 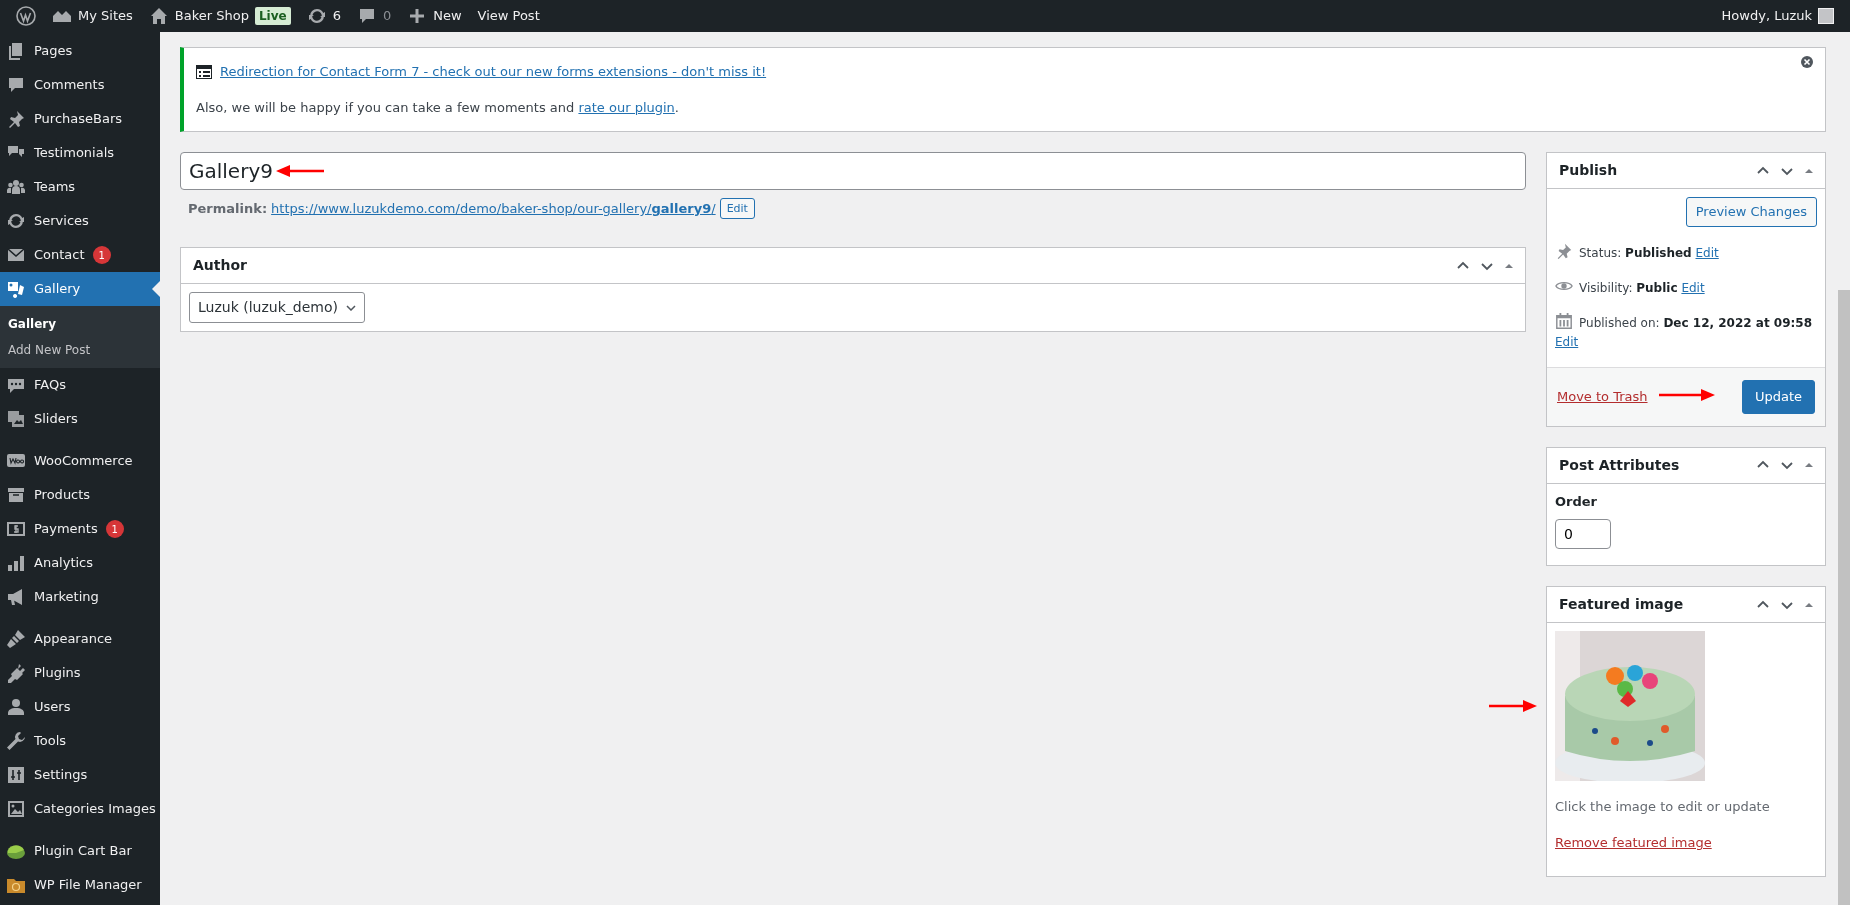 I want to click on order-field: 0, so click(x=1583, y=534).